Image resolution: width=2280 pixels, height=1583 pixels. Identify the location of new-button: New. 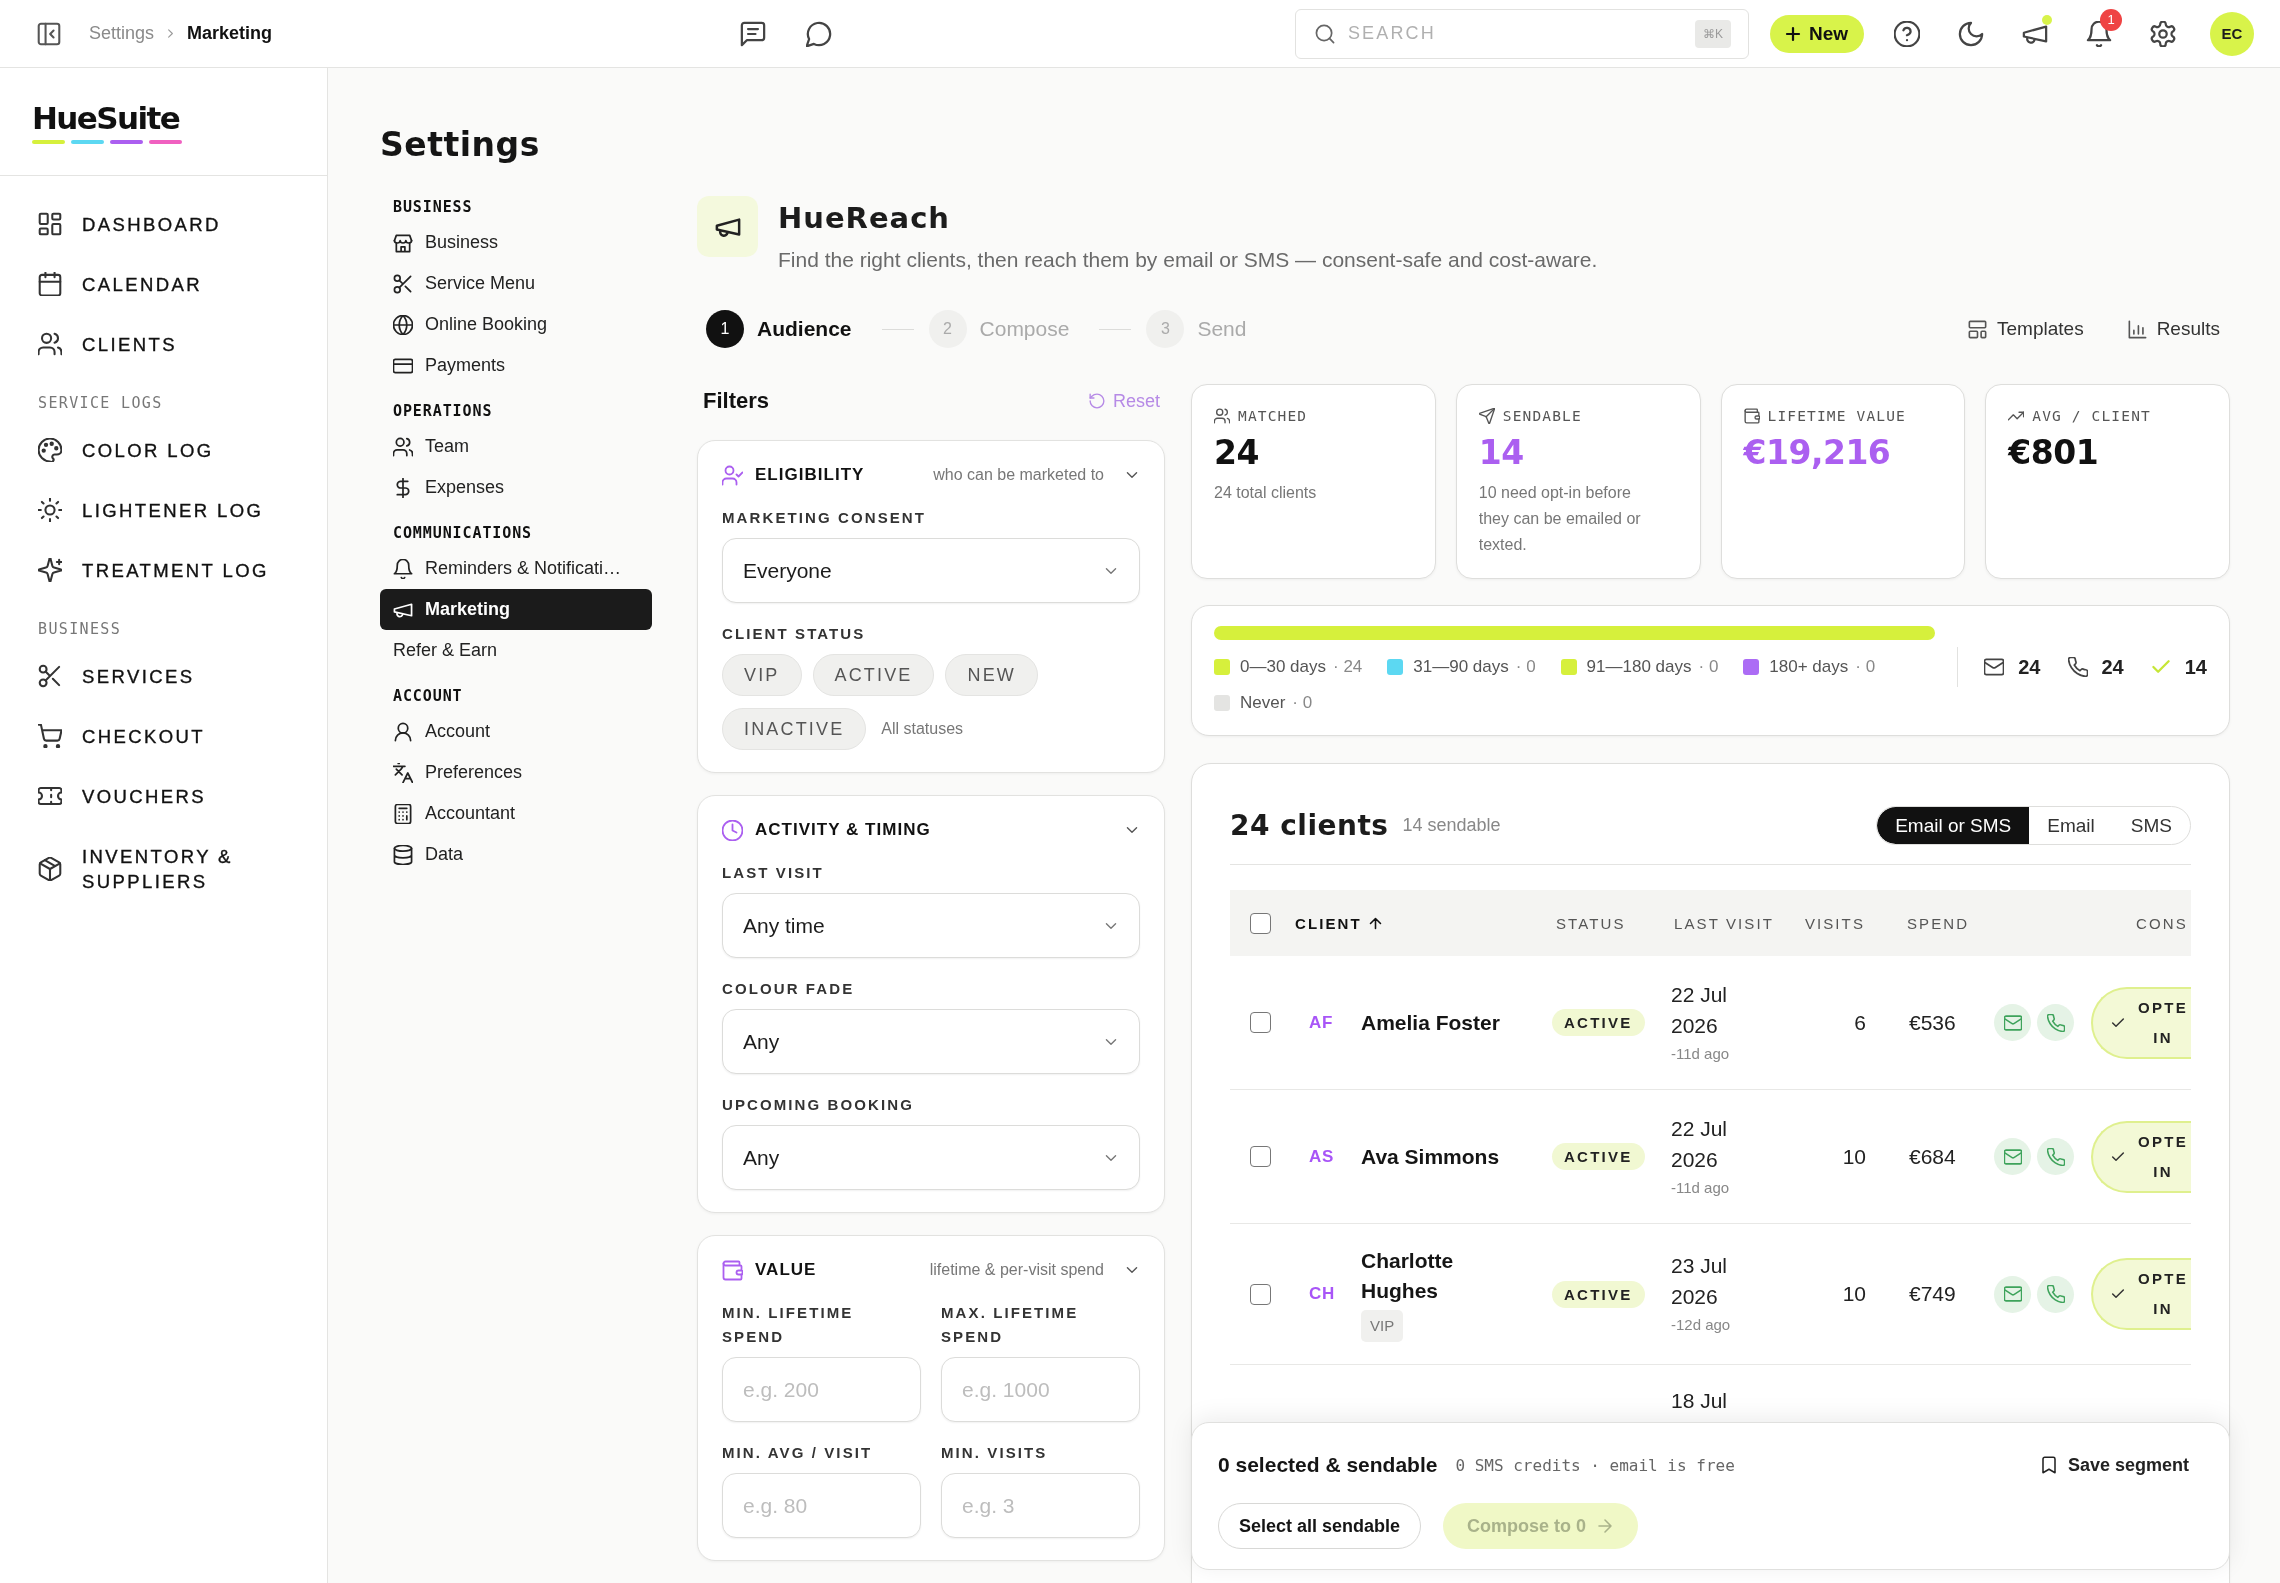
(1816, 33).